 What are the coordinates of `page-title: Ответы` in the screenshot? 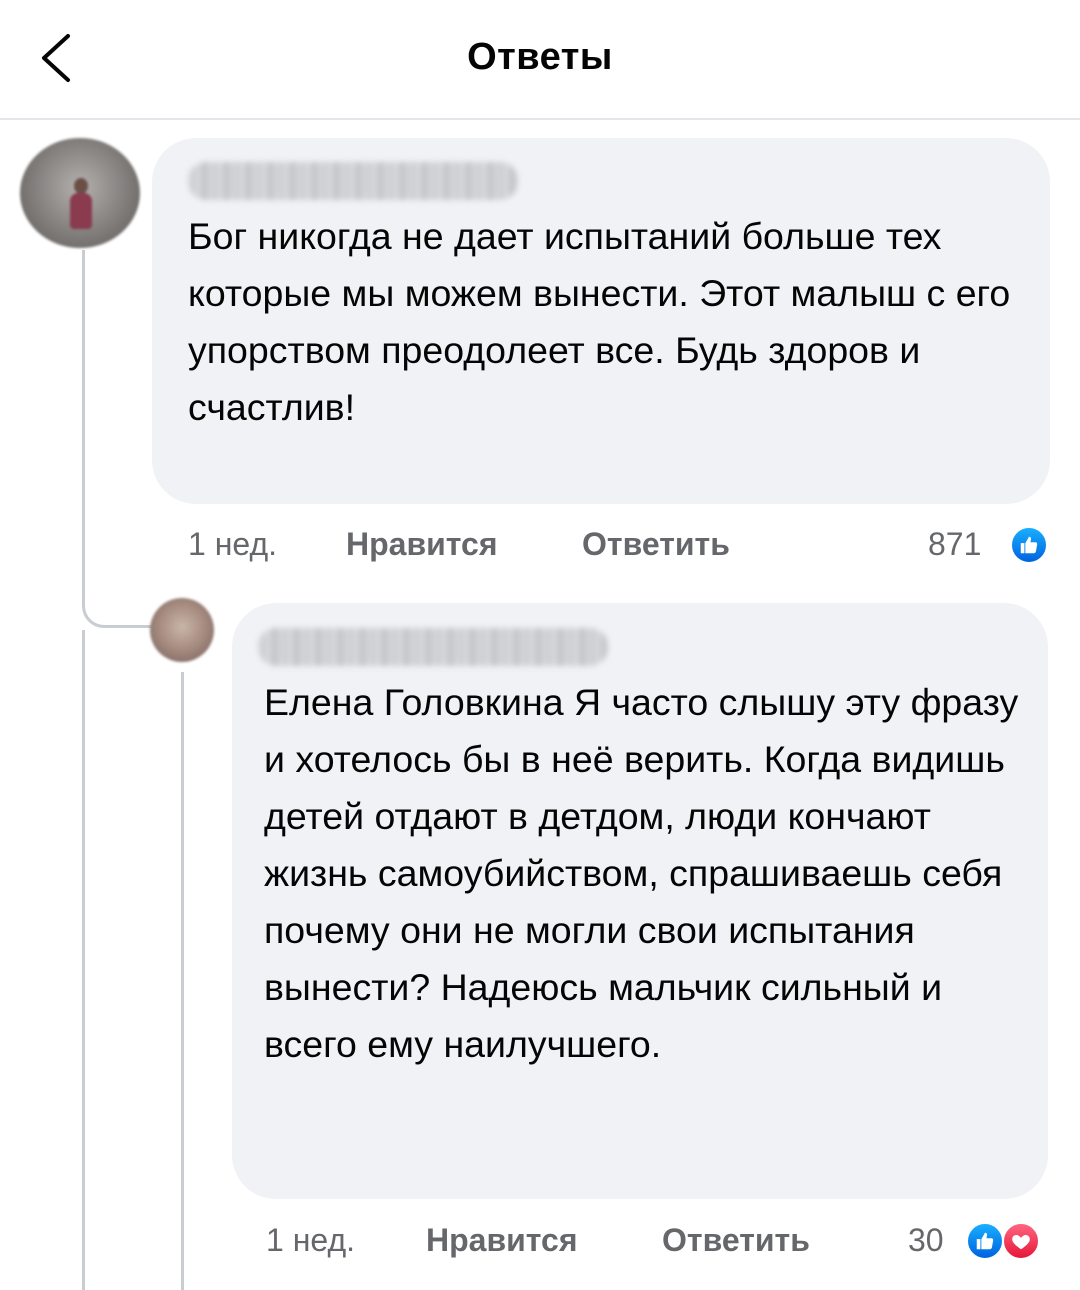 It's located at (540, 57).